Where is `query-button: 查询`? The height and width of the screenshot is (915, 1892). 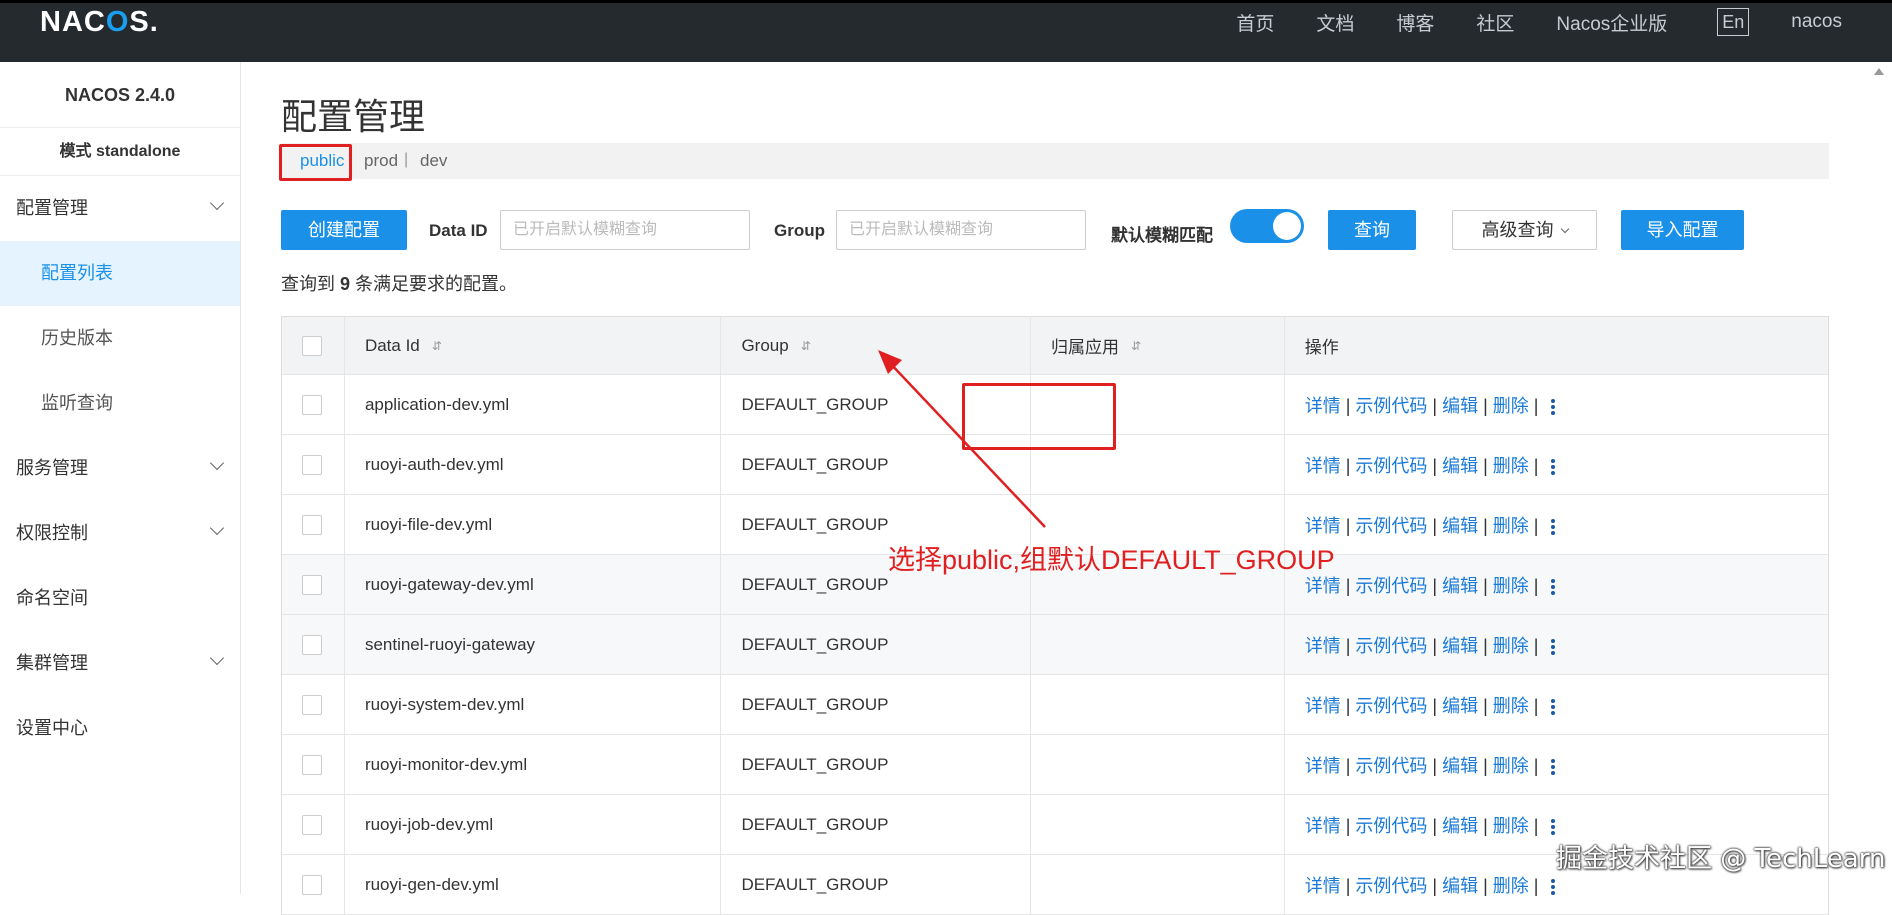 query-button: 查询 is located at coordinates (1372, 230).